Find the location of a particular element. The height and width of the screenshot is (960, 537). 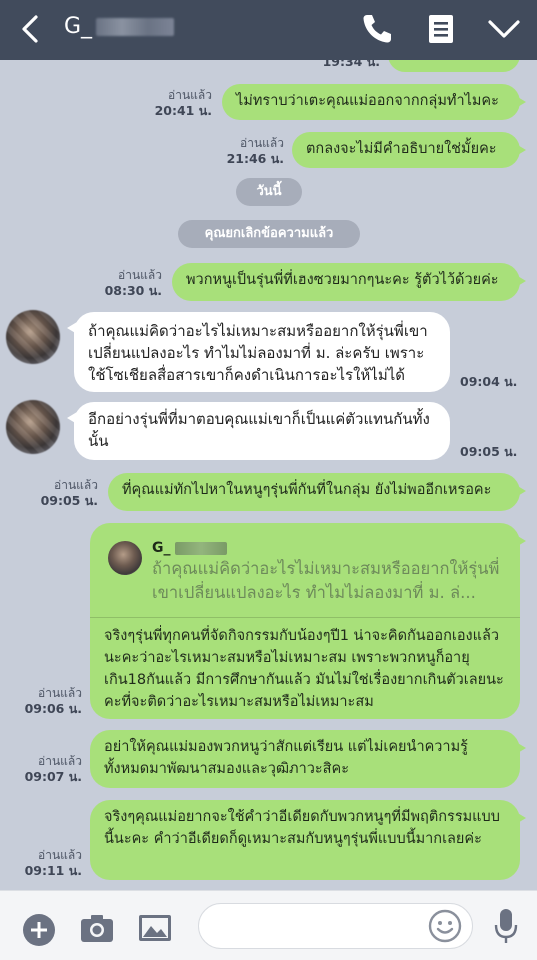

message-bubble: ไม่ทราบว่าเตะคุณแม่ออกจากกลุ่มทำไมคะ is located at coordinates (374, 102).